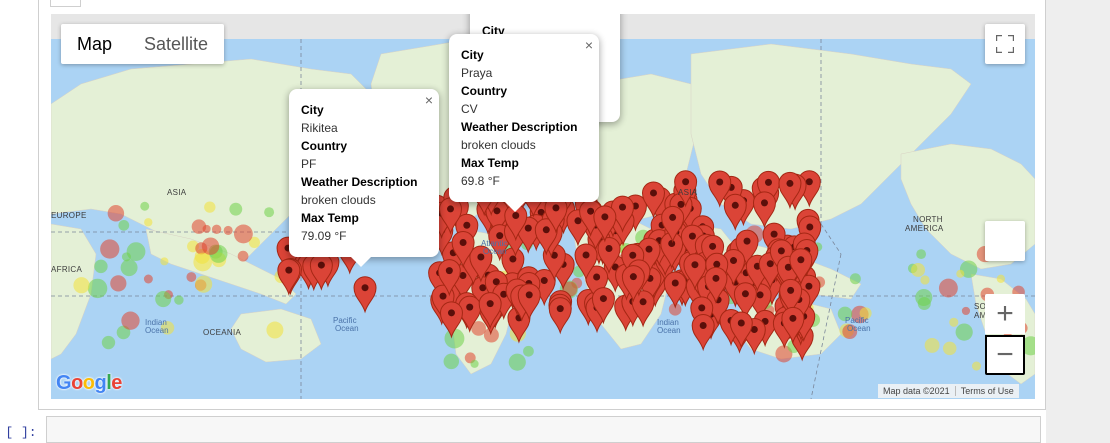  Describe the element at coordinates (64, 383) in the screenshot. I see `google-logo-letter: G` at that location.